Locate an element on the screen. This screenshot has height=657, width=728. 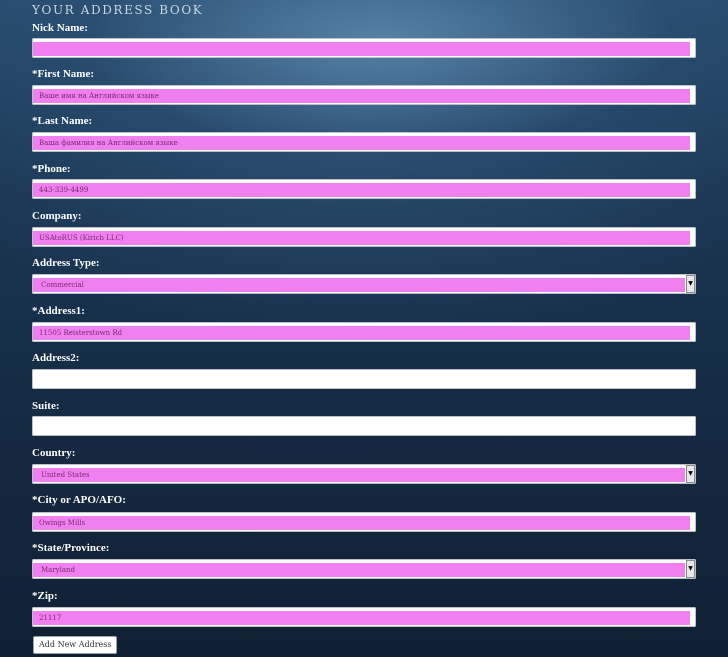
zip-value: 21117 is located at coordinates (50, 618).